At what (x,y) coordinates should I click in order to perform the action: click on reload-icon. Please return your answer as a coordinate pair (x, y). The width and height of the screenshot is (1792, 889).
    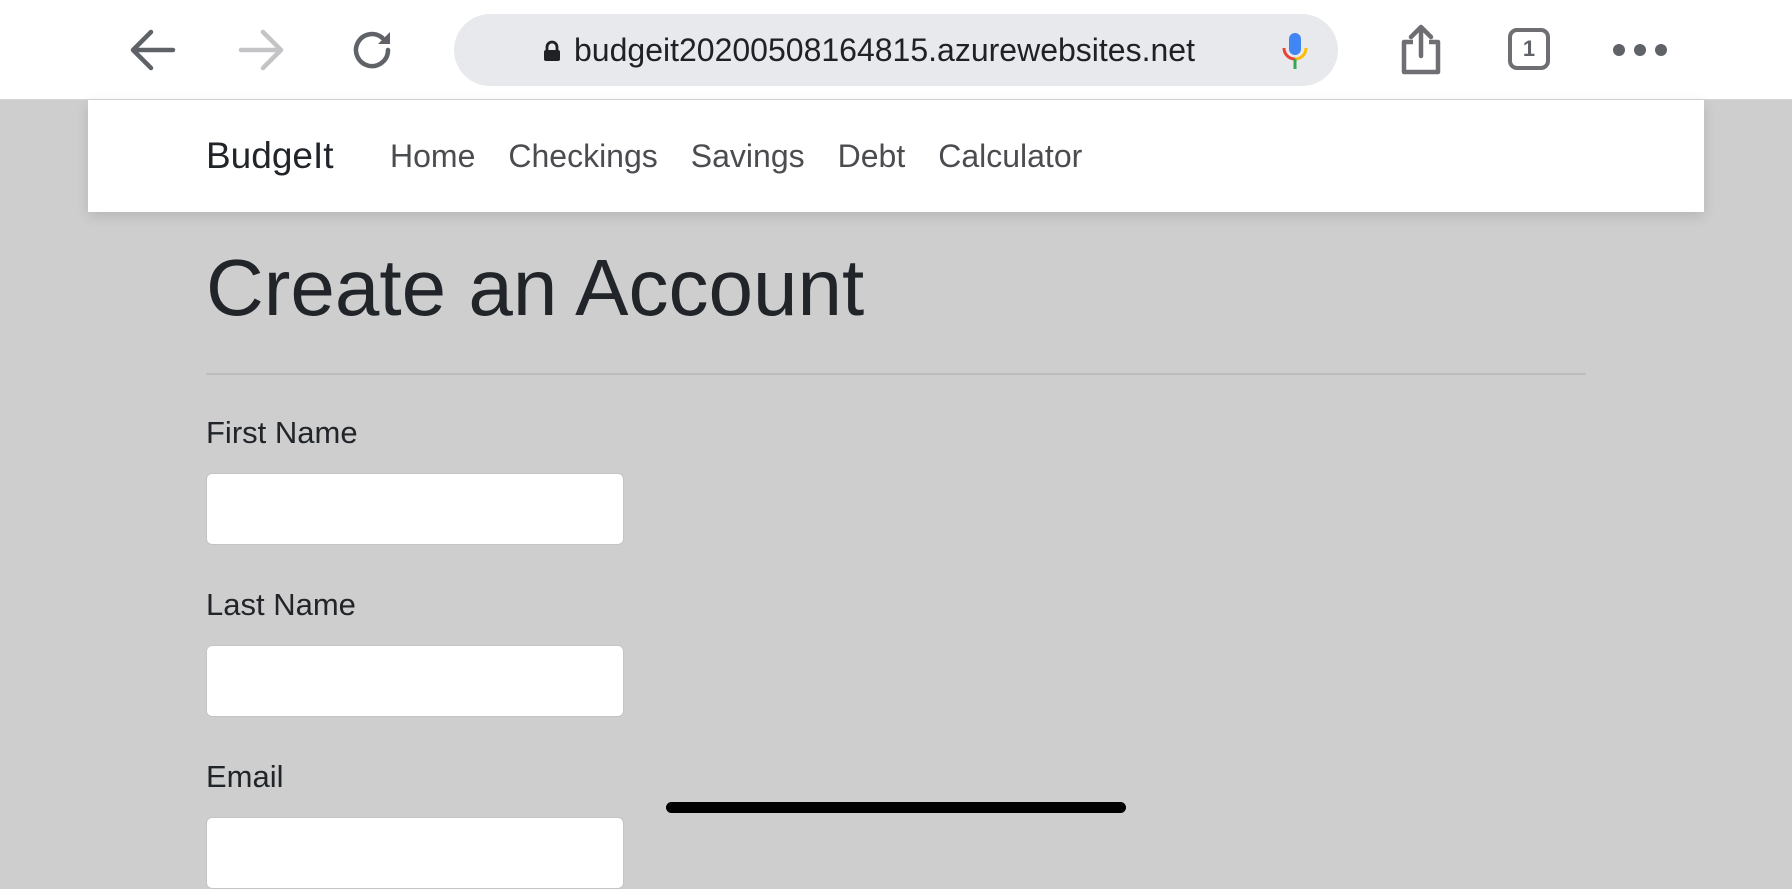
    Looking at the image, I should click on (372, 50).